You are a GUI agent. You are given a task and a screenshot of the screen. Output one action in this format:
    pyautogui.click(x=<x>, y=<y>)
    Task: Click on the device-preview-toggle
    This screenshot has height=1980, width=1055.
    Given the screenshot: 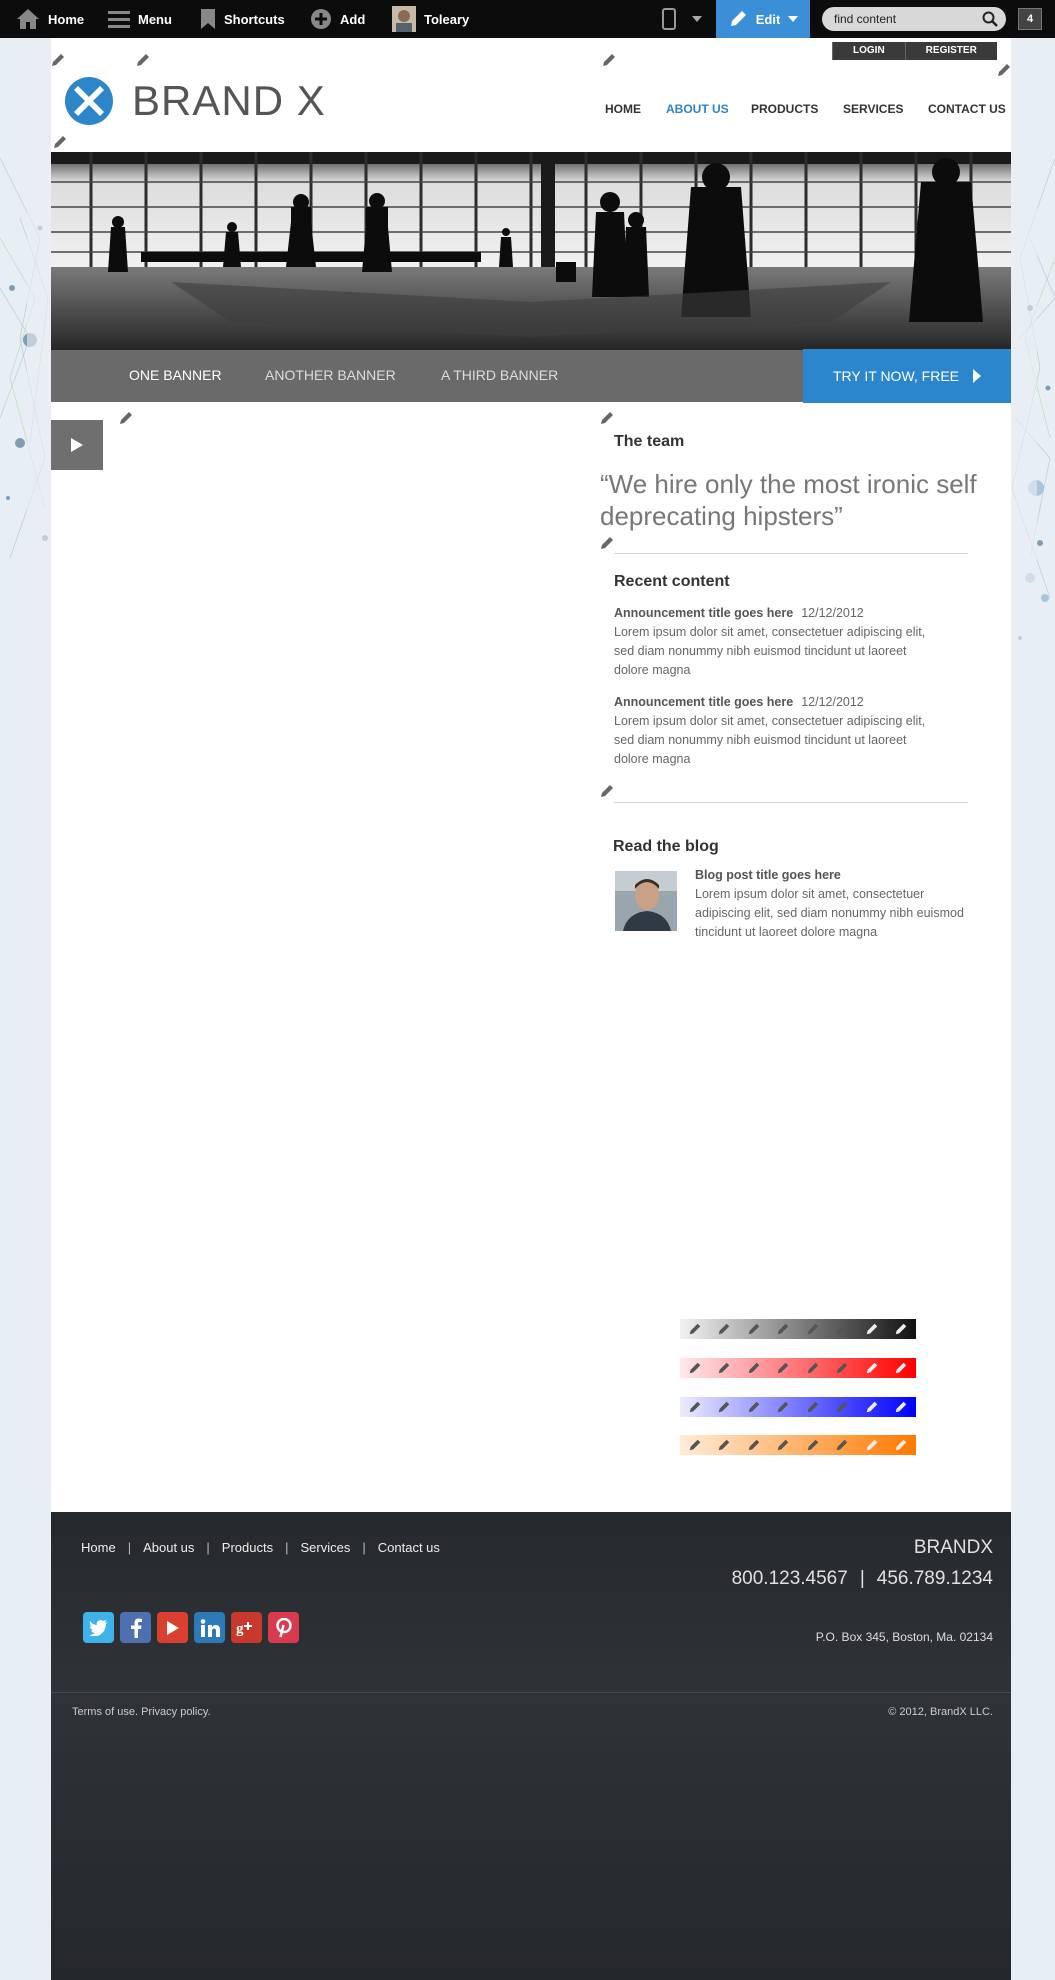 What is the action you would take?
    pyautogui.click(x=682, y=19)
    